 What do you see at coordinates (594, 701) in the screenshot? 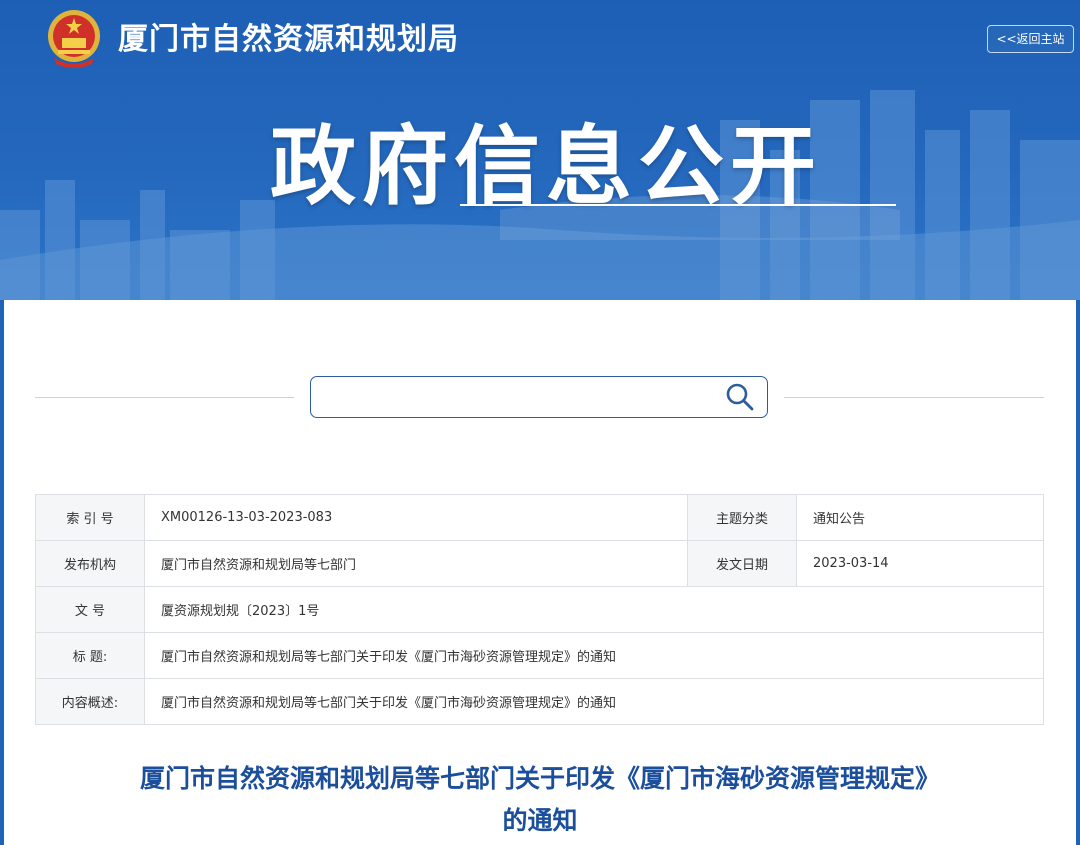
I see `summary-value: 厦门市自然资源和规划局等七部门关于印发《厦门市海砂资源管理规定》的通知` at bounding box center [594, 701].